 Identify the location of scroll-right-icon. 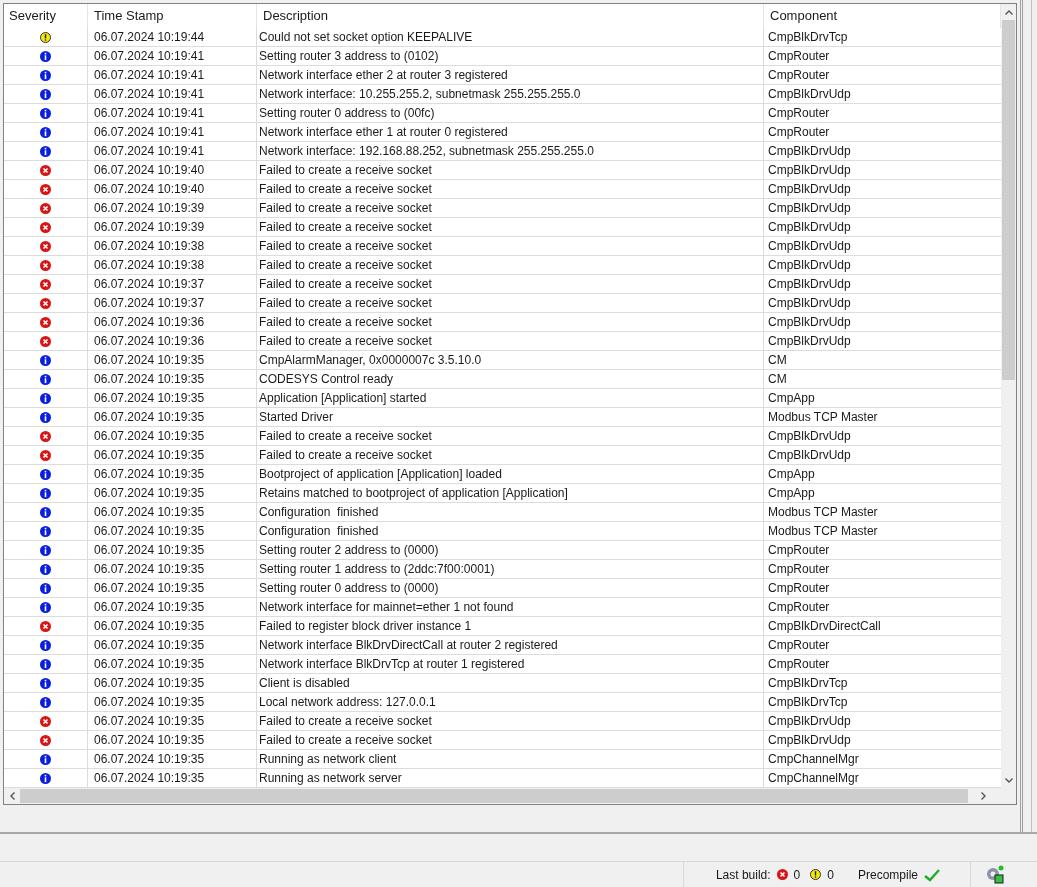
(983, 796).